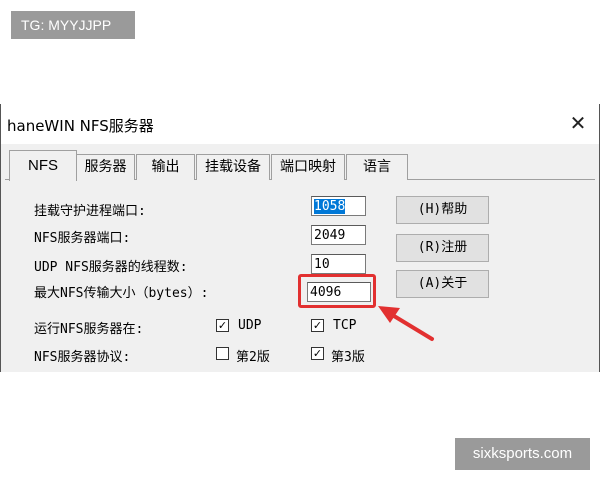 Image resolution: width=600 pixels, height=480 pixels. Describe the element at coordinates (43, 165) in the screenshot. I see `tab-nfs: NFS` at that location.